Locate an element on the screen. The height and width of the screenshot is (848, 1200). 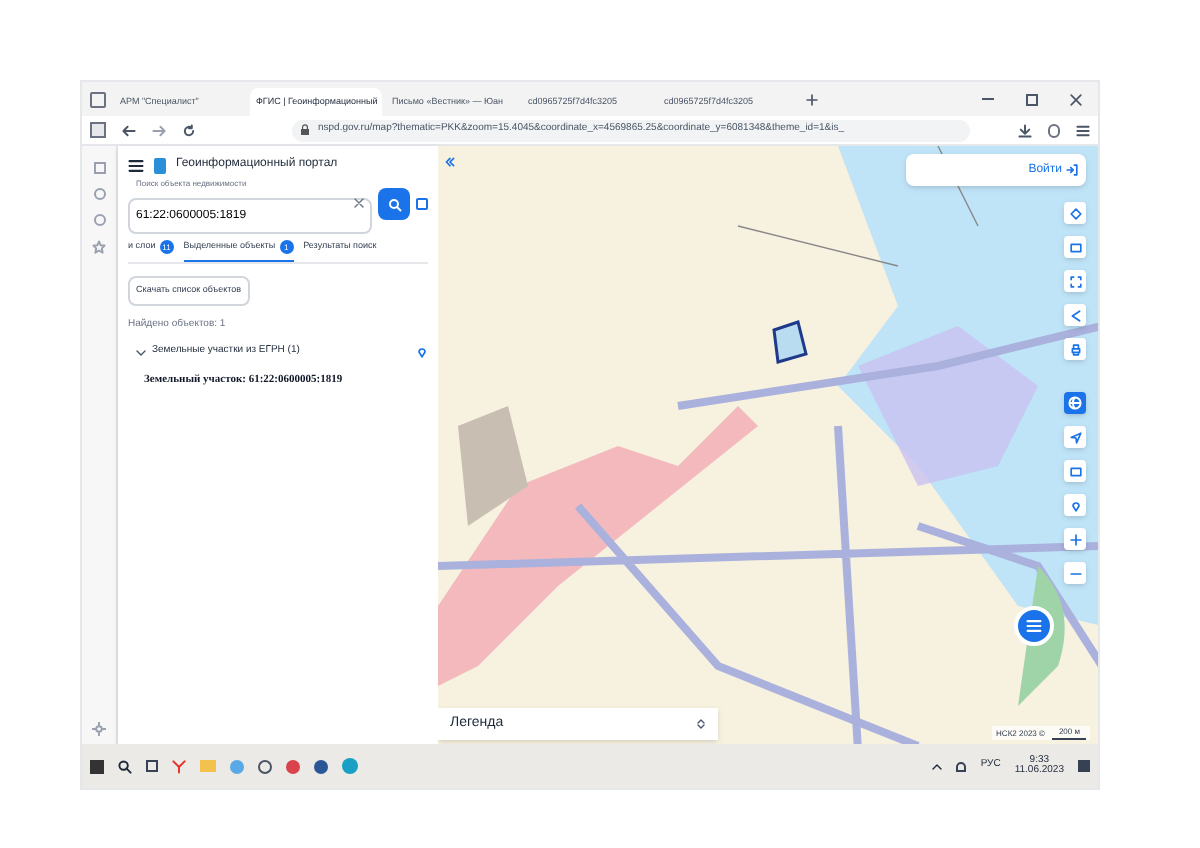
login-icon is located at coordinates (1072, 170).